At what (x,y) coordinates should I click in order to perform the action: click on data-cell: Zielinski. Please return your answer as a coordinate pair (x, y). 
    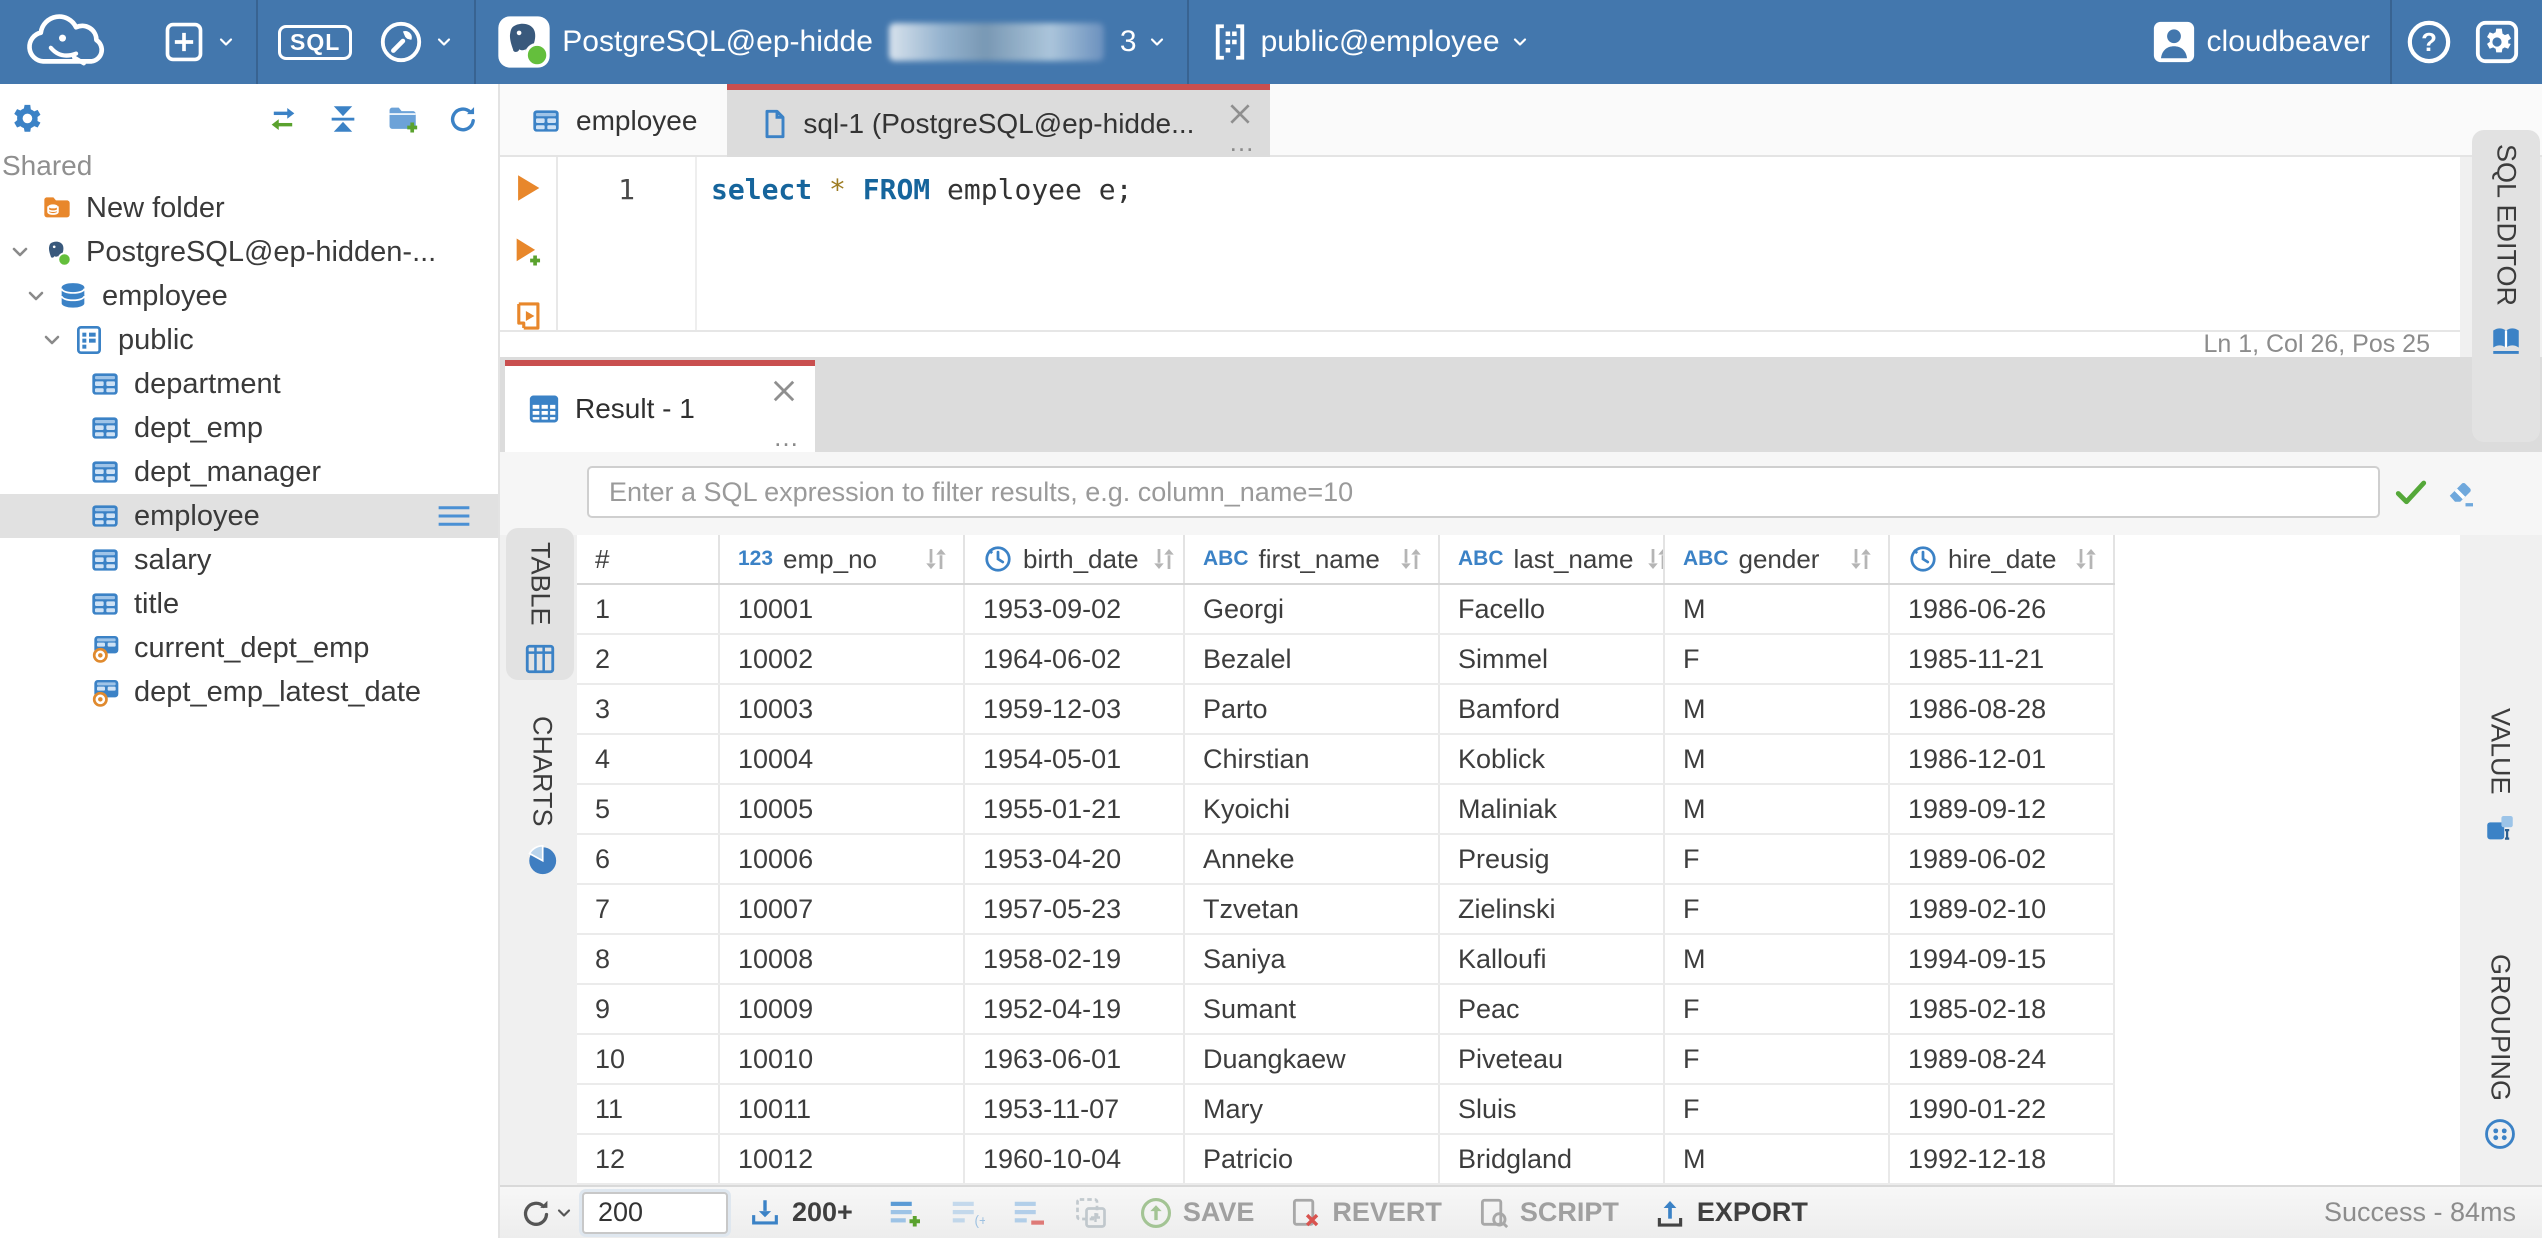
    Looking at the image, I should click on (1552, 909).